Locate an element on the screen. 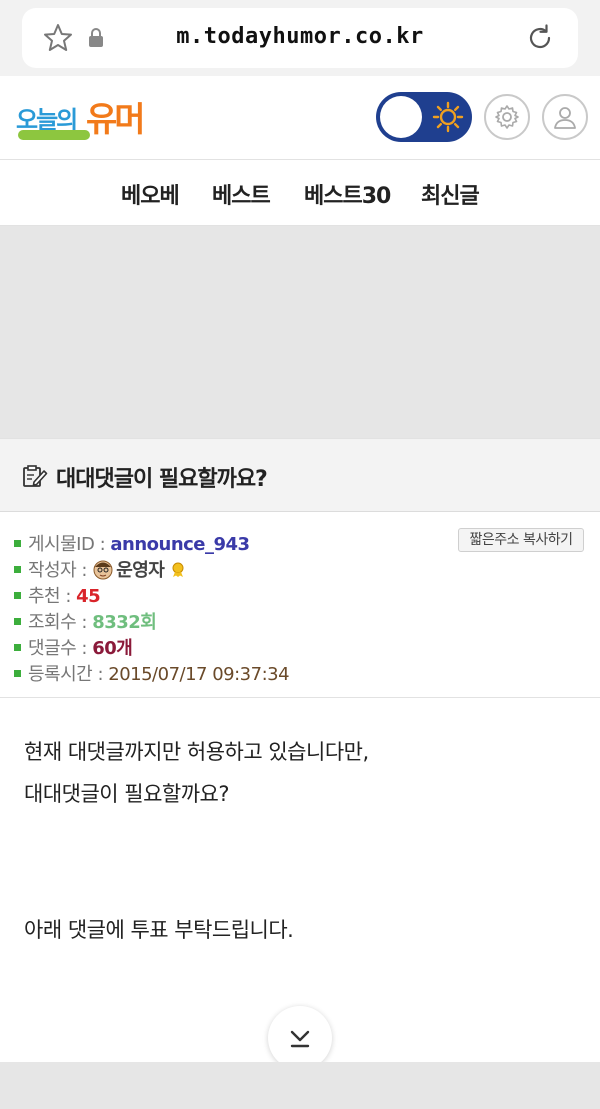 The image size is (600, 1109). post-id-value: announce_943 is located at coordinates (180, 544).